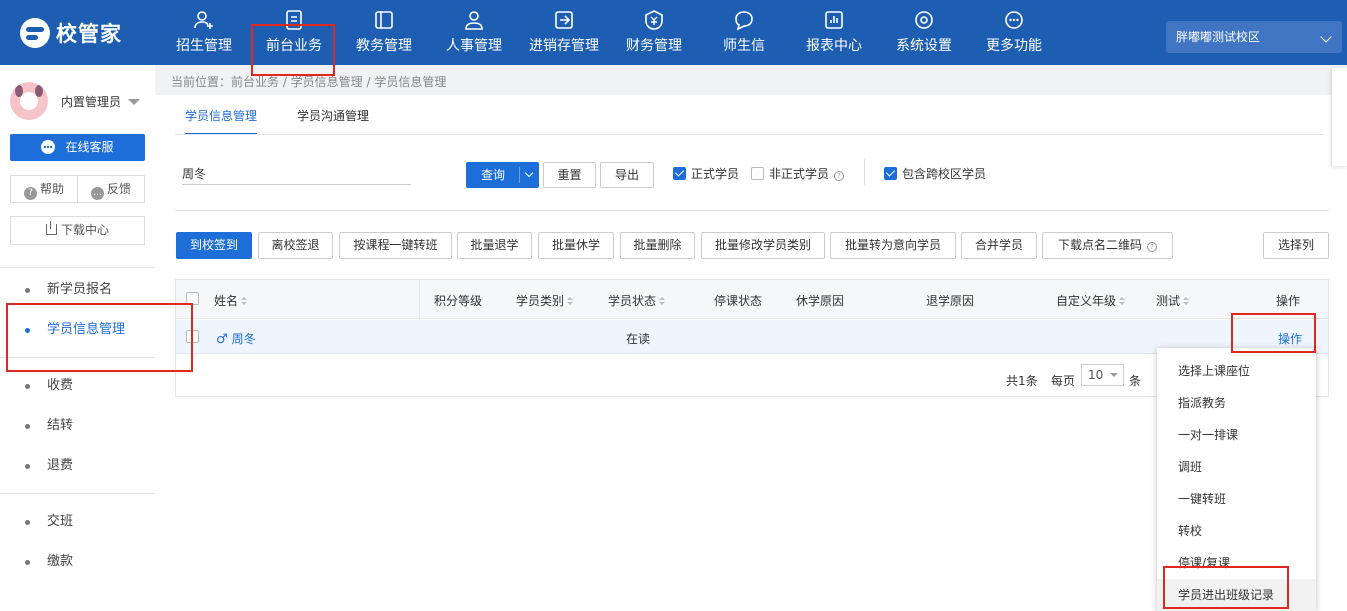  Describe the element at coordinates (474, 32) in the screenshot. I see `nav-item-hr: 人事管理` at that location.